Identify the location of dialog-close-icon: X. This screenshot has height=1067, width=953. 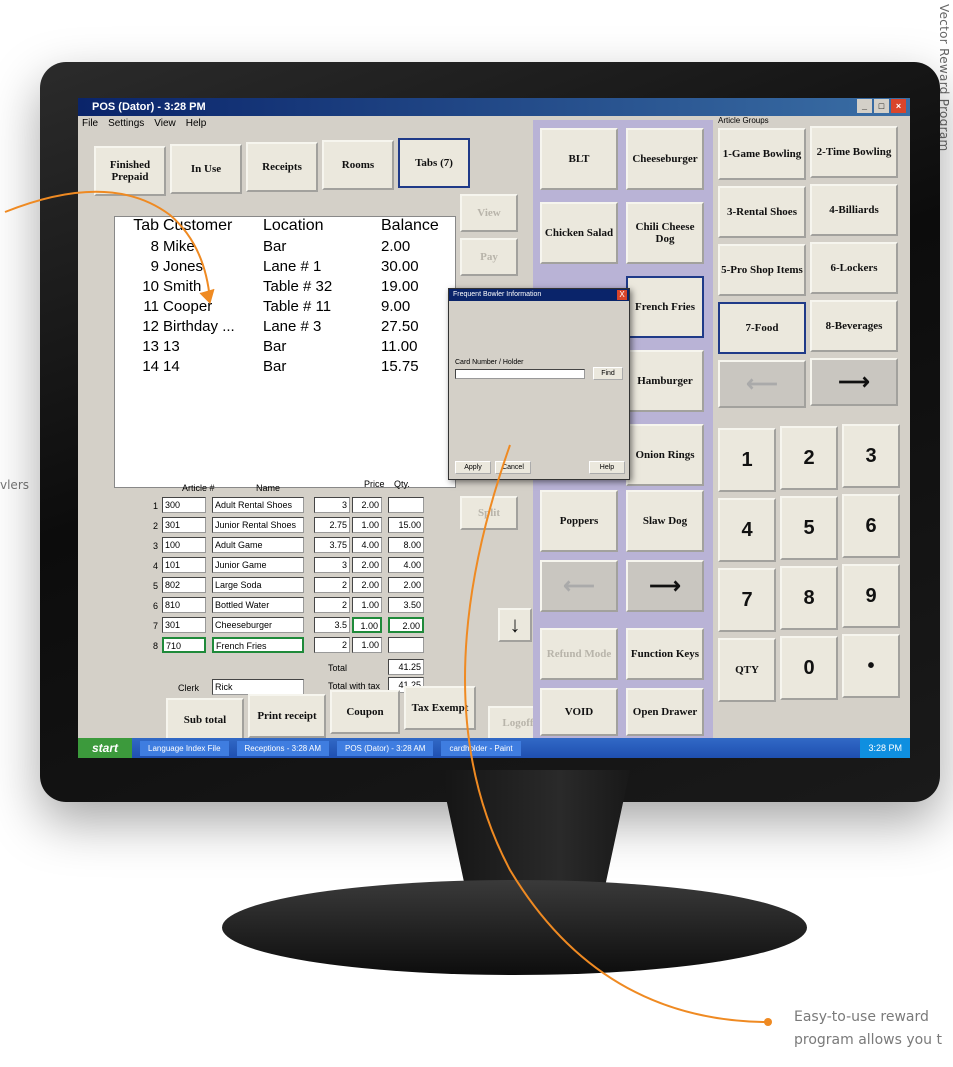
(622, 295).